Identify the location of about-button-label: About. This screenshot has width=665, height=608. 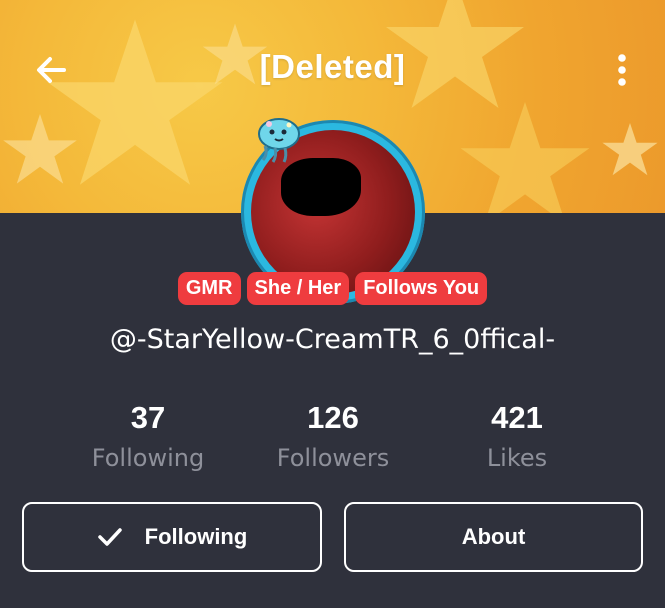
(493, 536).